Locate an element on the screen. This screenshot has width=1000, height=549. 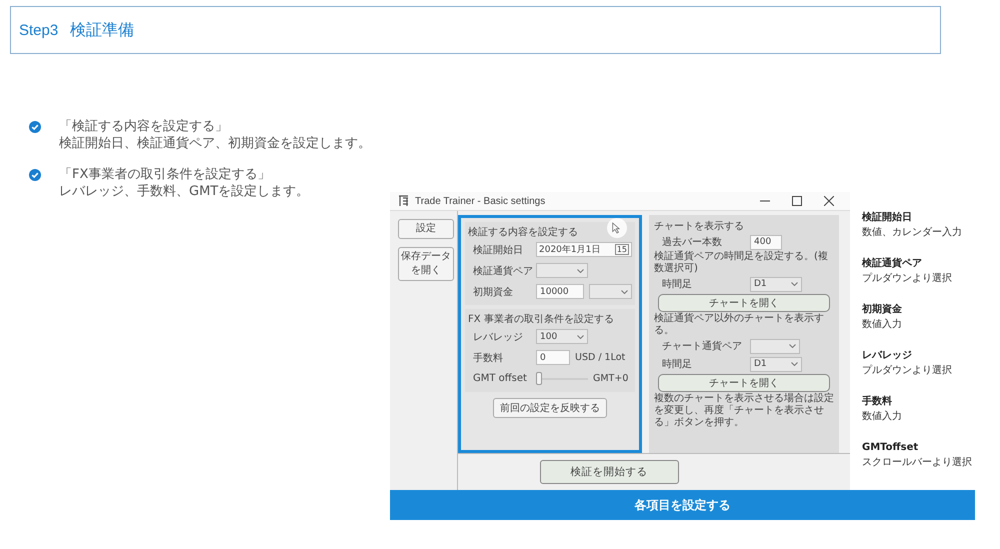
start-button: 検証を開始する is located at coordinates (609, 472).